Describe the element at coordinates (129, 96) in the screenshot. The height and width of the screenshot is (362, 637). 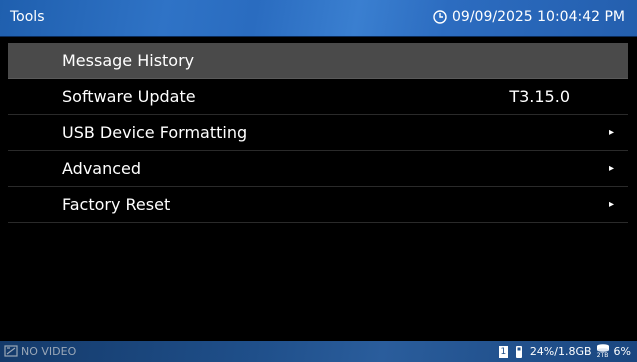
I see `menu-item-label: Software Update` at that location.